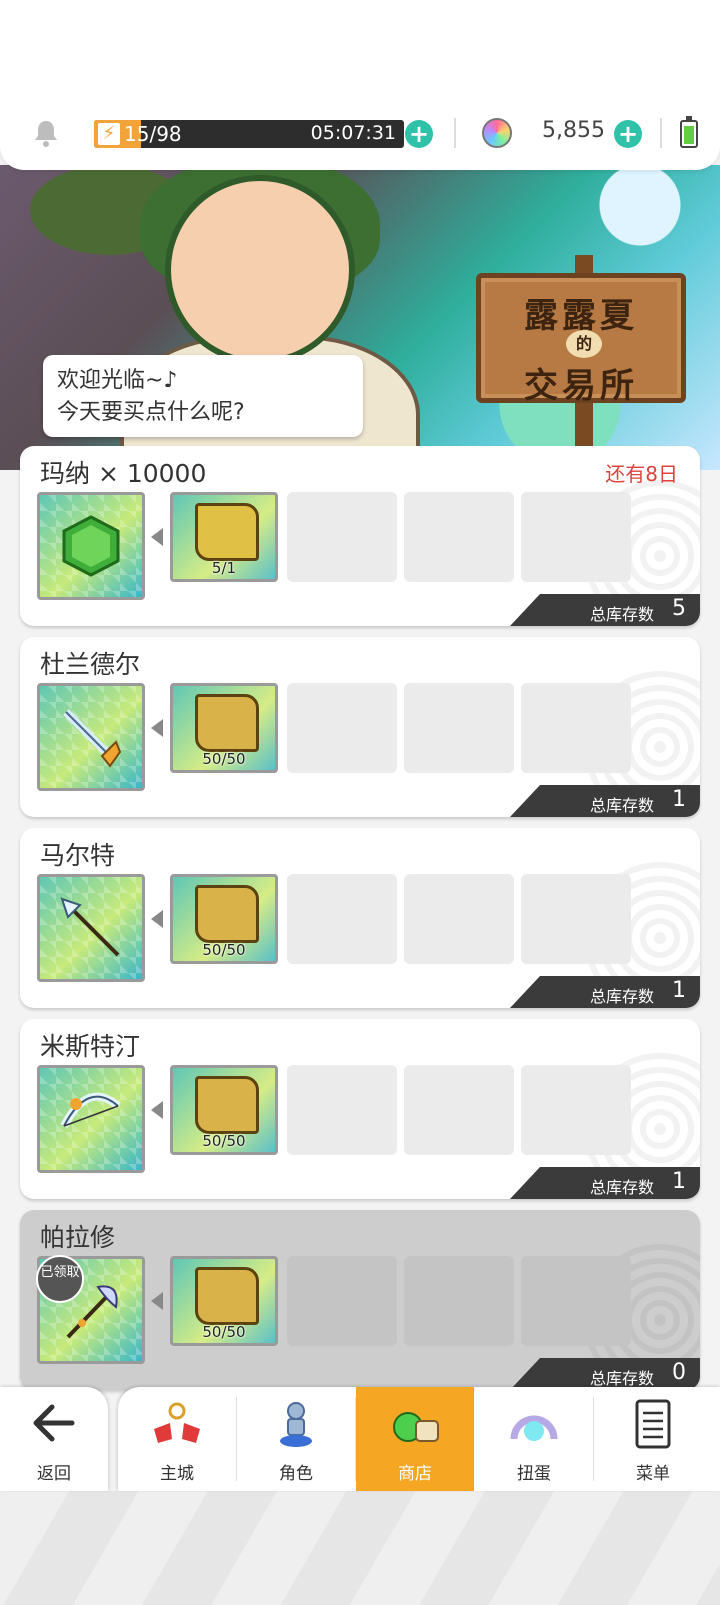  What do you see at coordinates (534, 1428) in the screenshot?
I see `gacha-icon` at bounding box center [534, 1428].